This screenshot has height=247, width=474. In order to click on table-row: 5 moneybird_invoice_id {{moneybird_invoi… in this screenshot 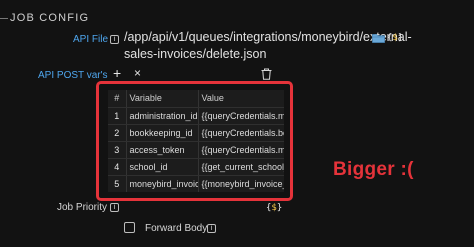, I will do `click(196, 183)`.